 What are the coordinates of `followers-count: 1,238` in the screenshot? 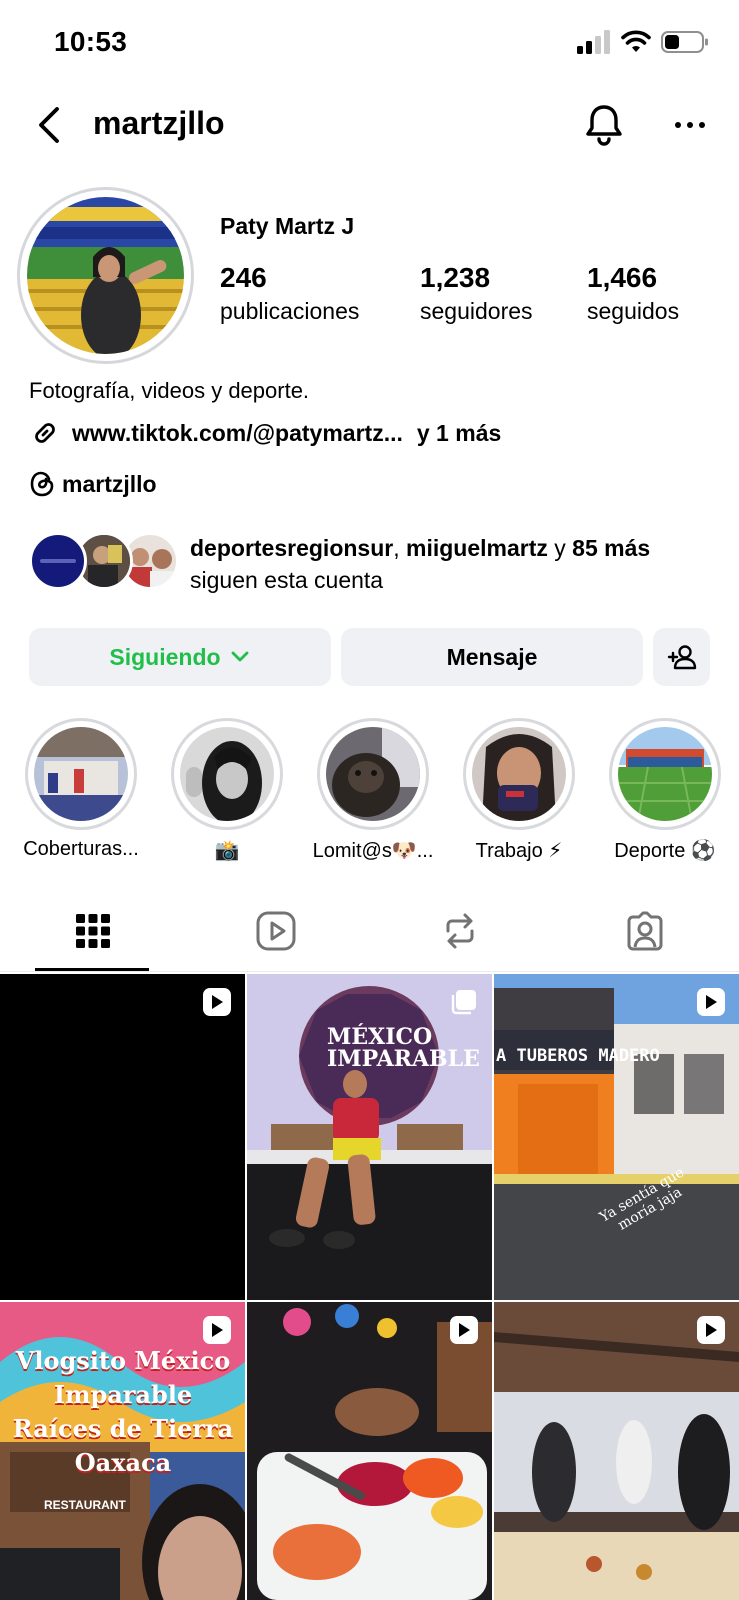 It's located at (455, 277).